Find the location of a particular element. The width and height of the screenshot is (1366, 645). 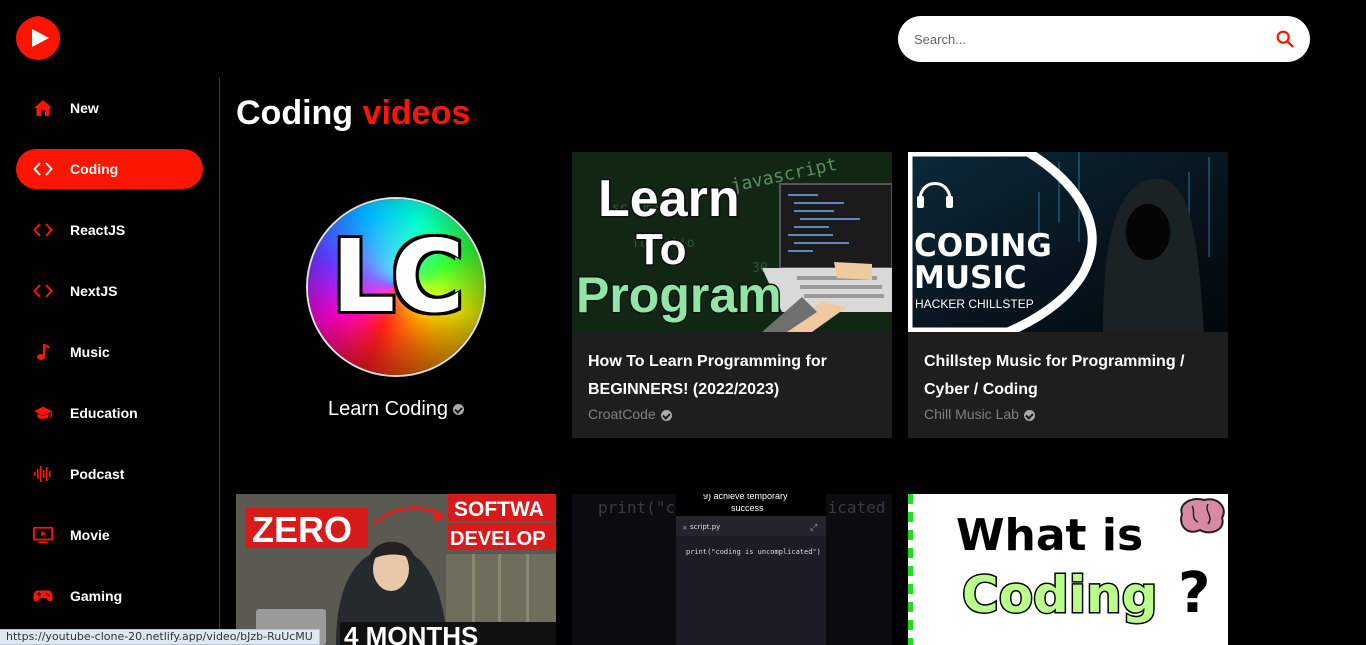

sidebar-item-music: Music is located at coordinates (109, 352).